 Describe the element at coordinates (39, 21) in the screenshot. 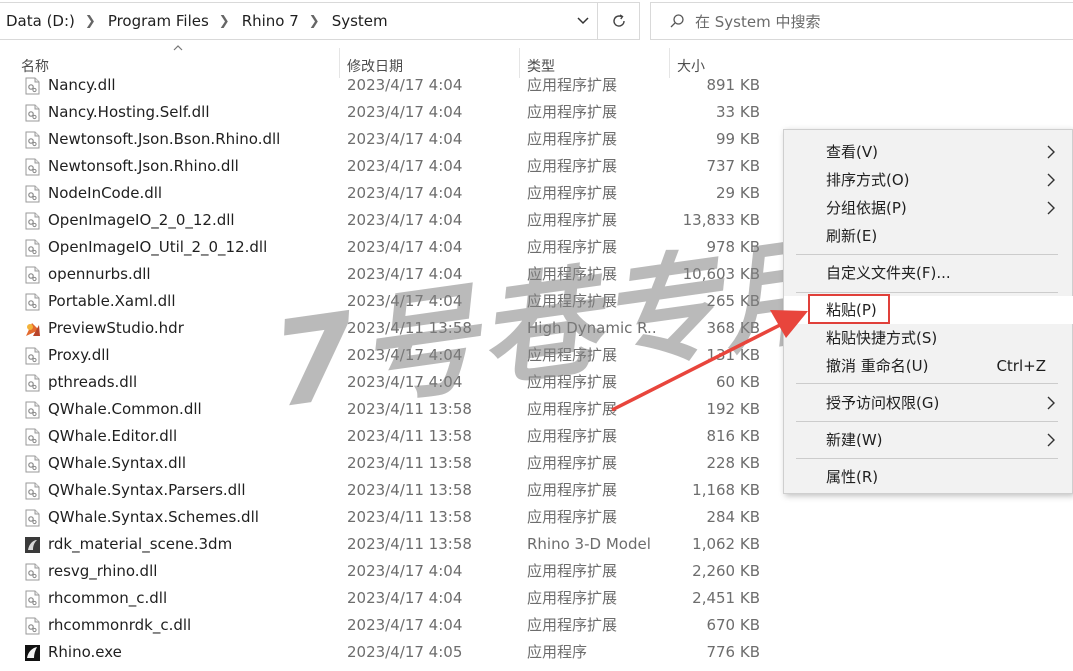

I see `breadcrumb-drive: Data (D:)` at that location.